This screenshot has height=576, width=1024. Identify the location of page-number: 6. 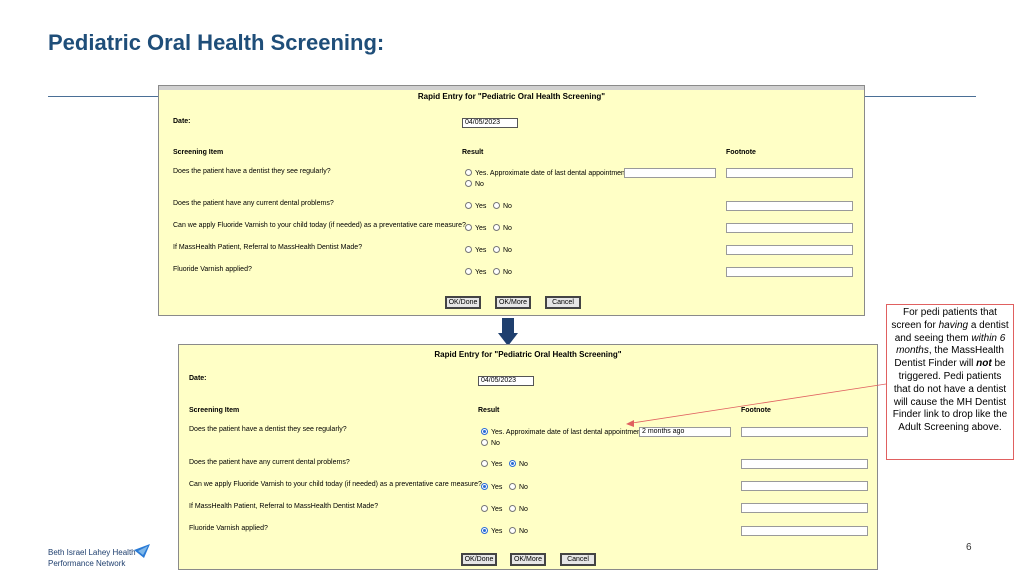
(969, 547).